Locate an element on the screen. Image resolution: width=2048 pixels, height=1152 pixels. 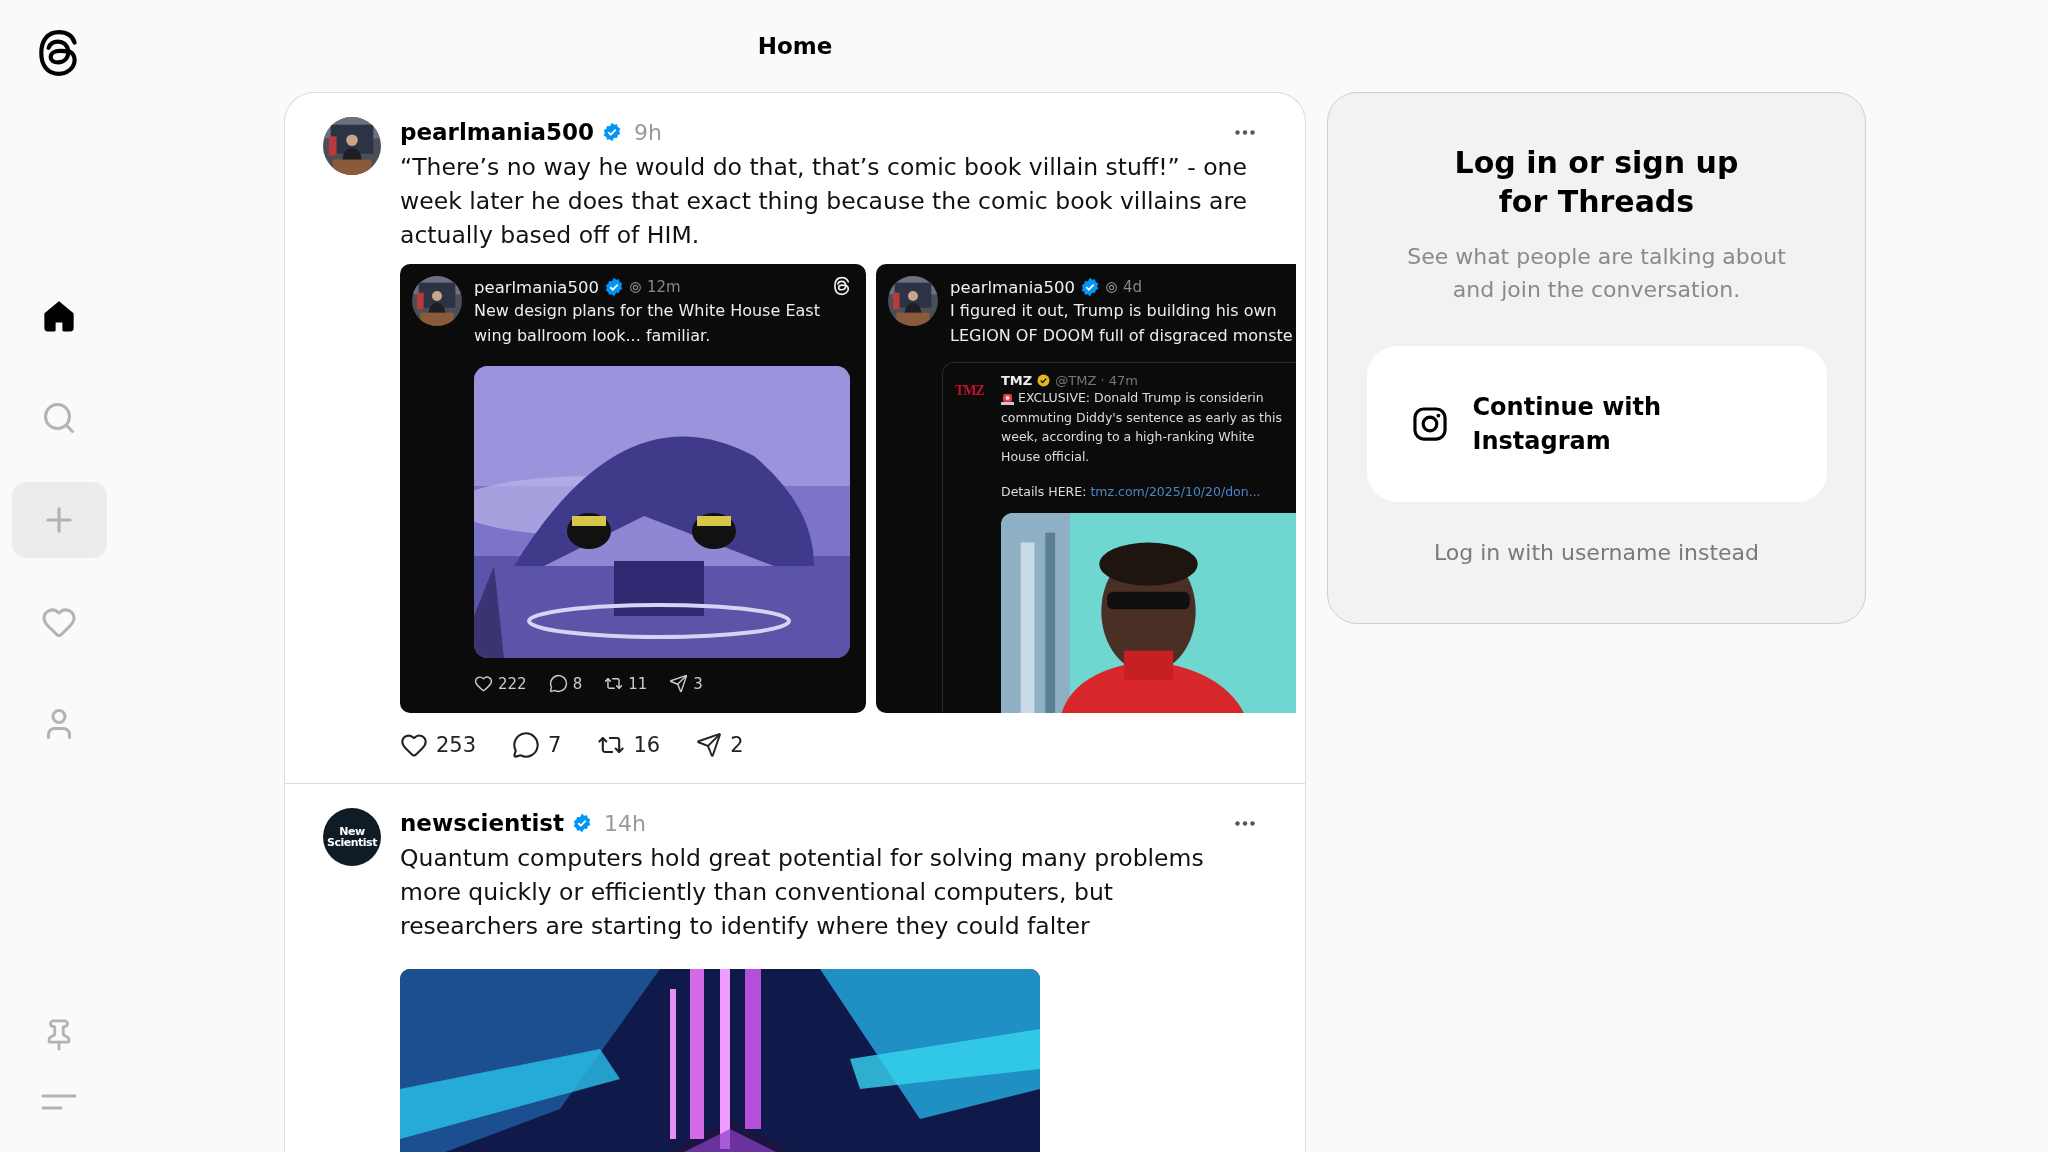
post-text: Quantum computers hold great potential for solving many problems more quickly or efficiently than conventional computers, but researchers are starting to identify where they could falter is located at coordinates (802, 892).